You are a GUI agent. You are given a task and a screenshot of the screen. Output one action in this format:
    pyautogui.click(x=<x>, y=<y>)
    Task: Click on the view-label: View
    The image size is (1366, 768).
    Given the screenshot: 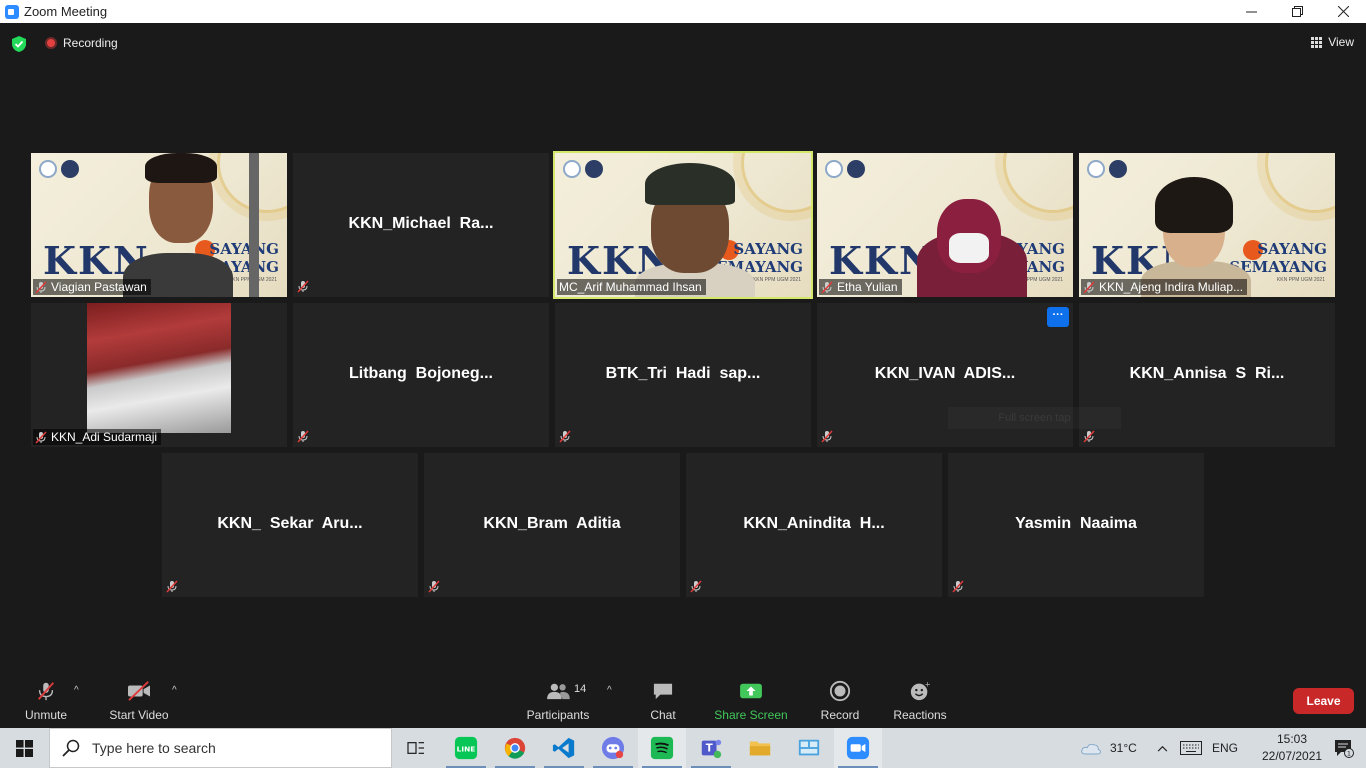 What is the action you would take?
    pyautogui.click(x=1341, y=42)
    